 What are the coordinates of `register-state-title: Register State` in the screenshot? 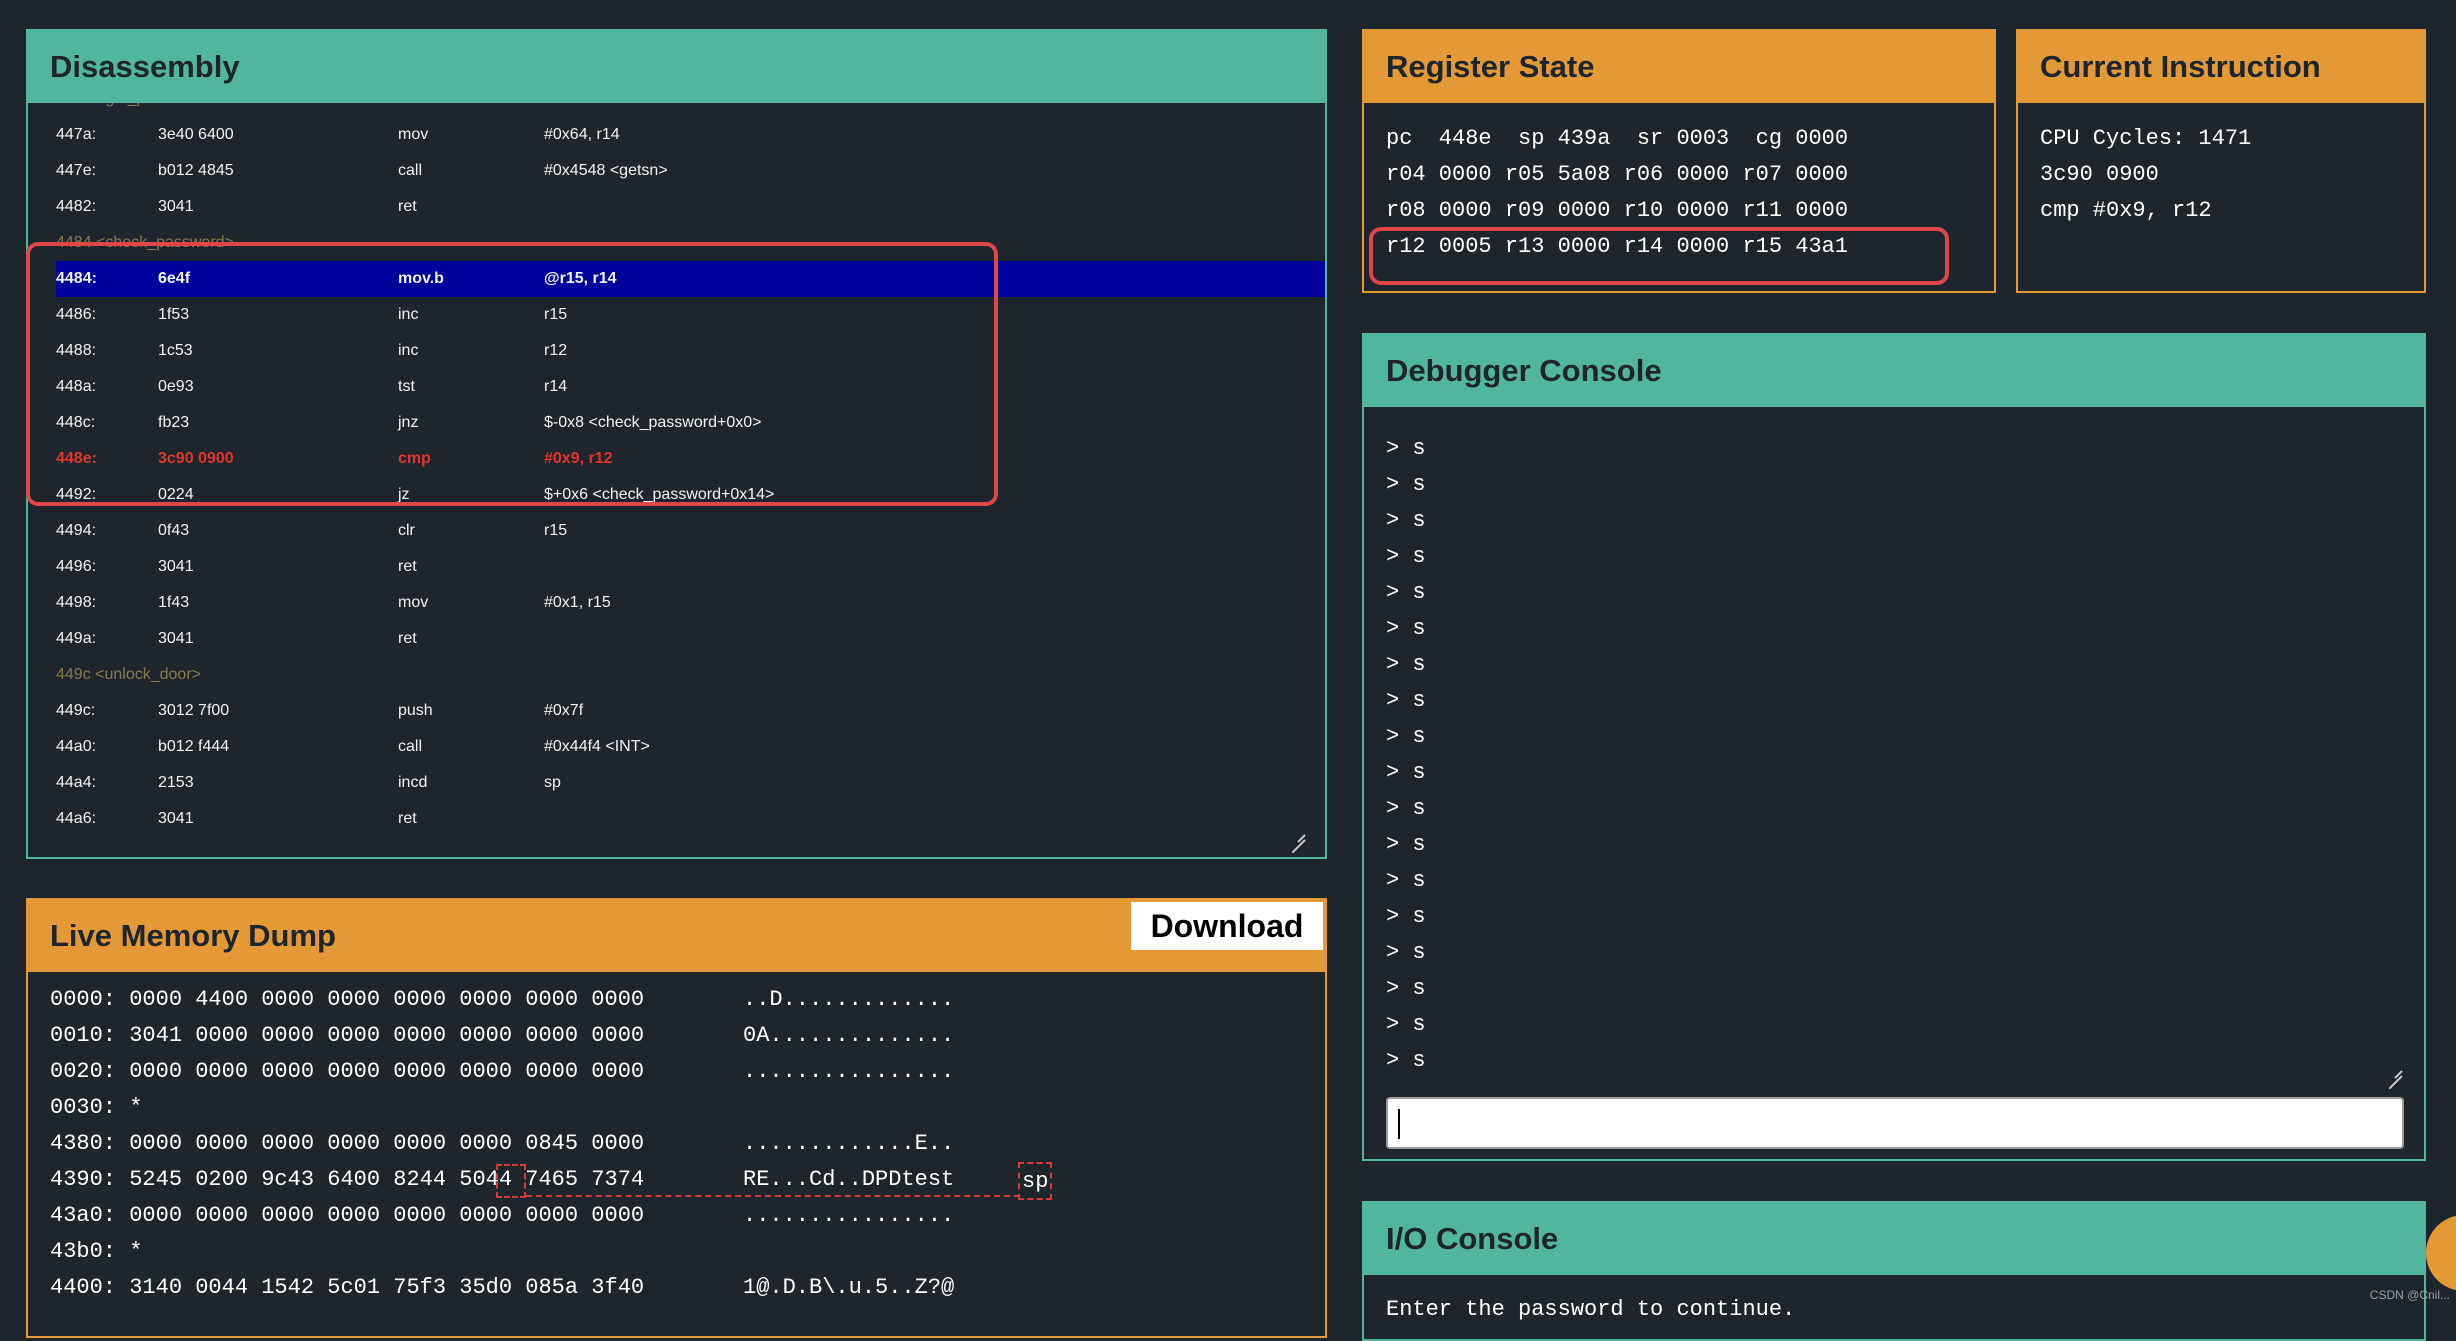 It's located at (1679, 67).